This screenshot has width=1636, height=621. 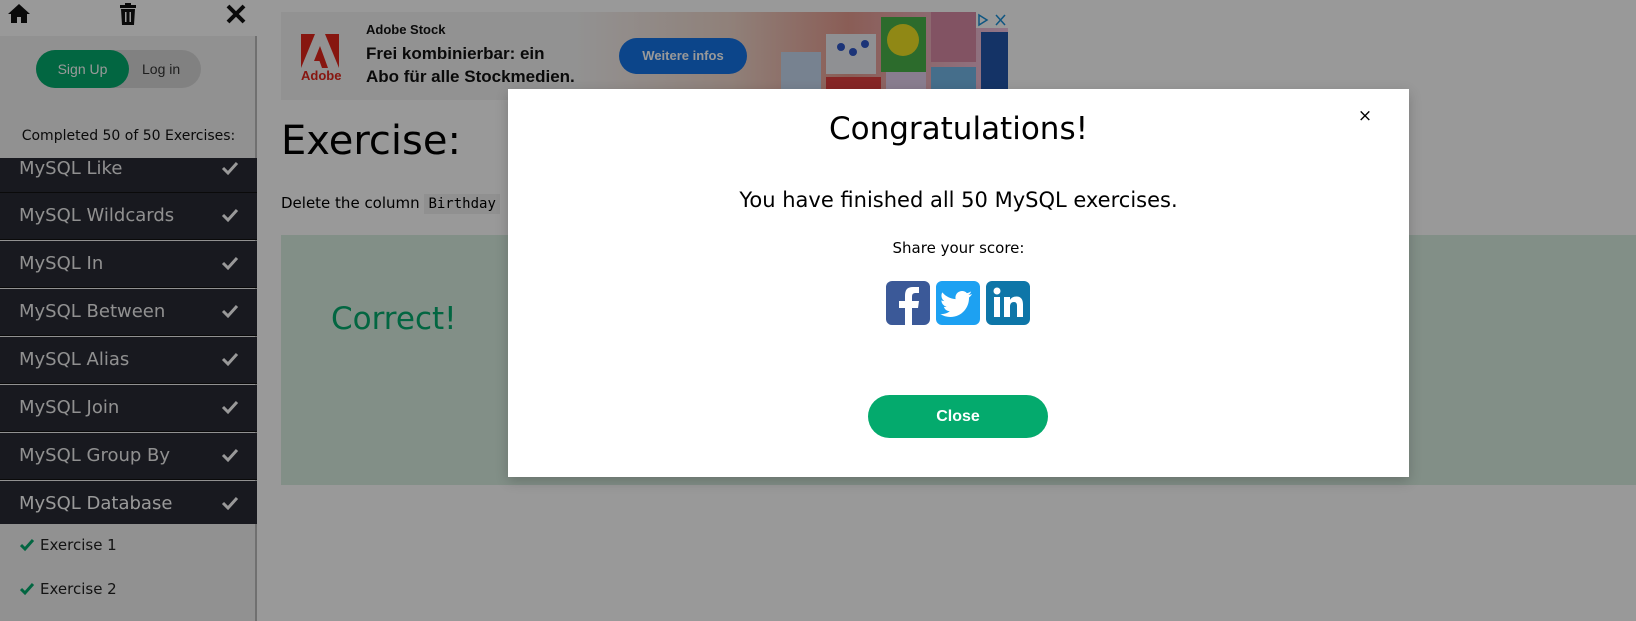 What do you see at coordinates (1008, 303) in the screenshot?
I see `linkedin-icon` at bounding box center [1008, 303].